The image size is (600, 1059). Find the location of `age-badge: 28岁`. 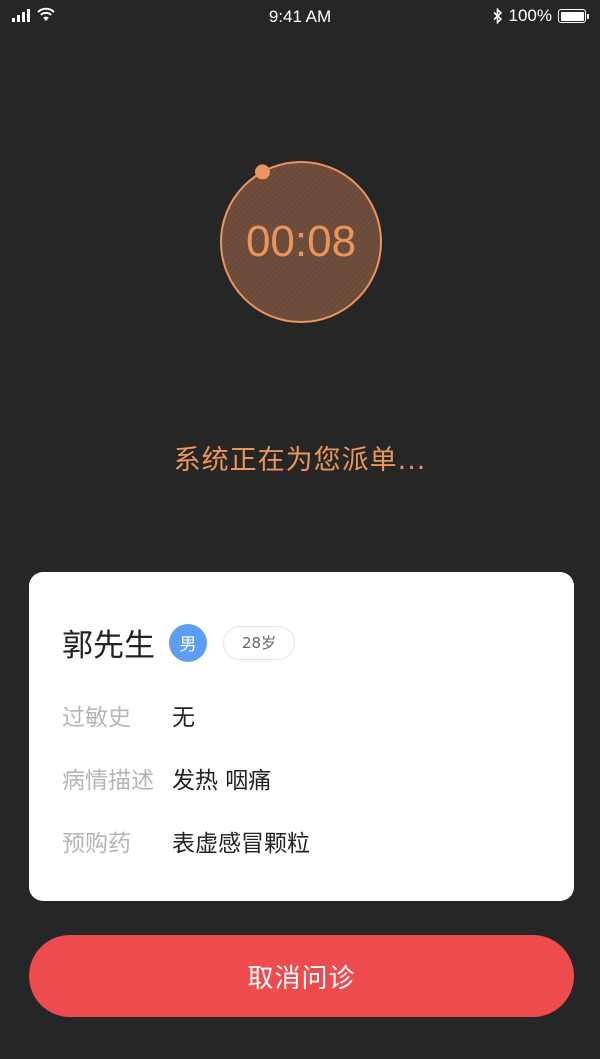

age-badge: 28岁 is located at coordinates (259, 642).